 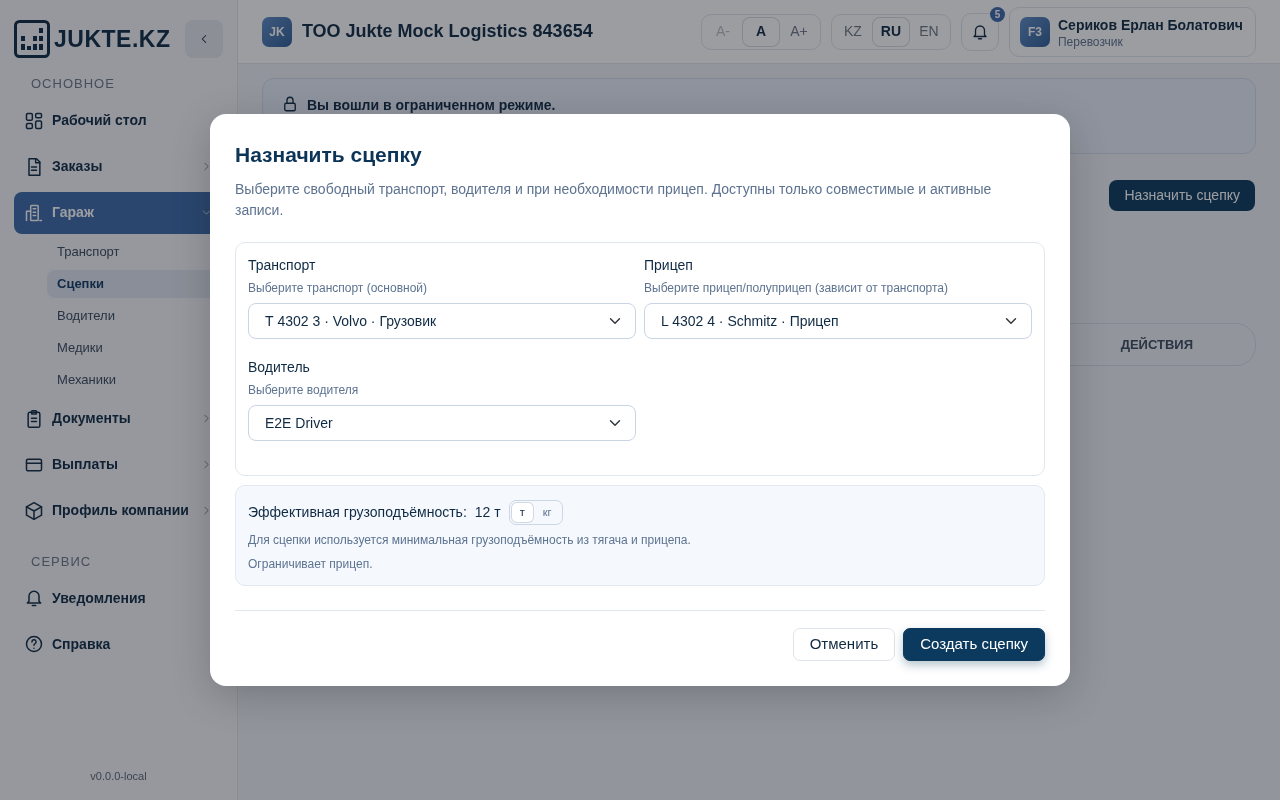 What do you see at coordinates (112, 39) in the screenshot?
I see `logo-text: JUKTE.KZ` at bounding box center [112, 39].